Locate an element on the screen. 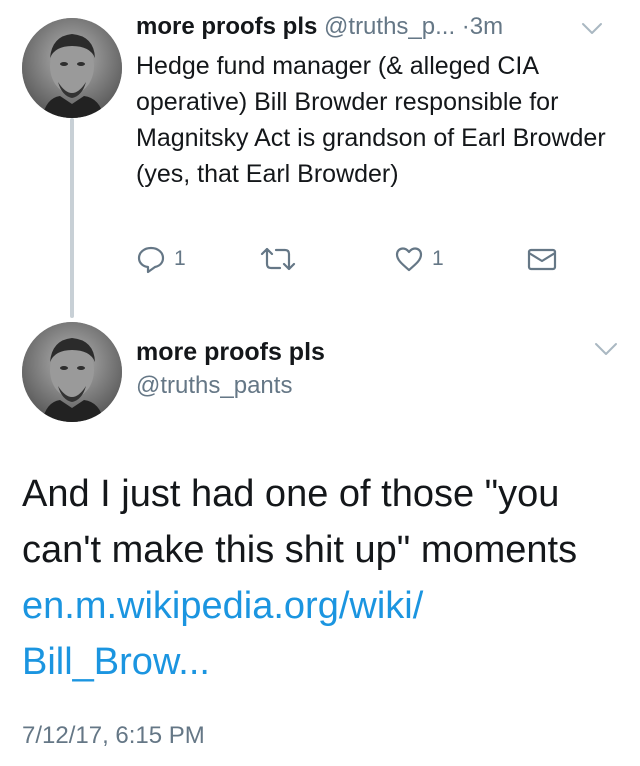 The height and width of the screenshot is (766, 640). like-button: 1 is located at coordinates (419, 259).